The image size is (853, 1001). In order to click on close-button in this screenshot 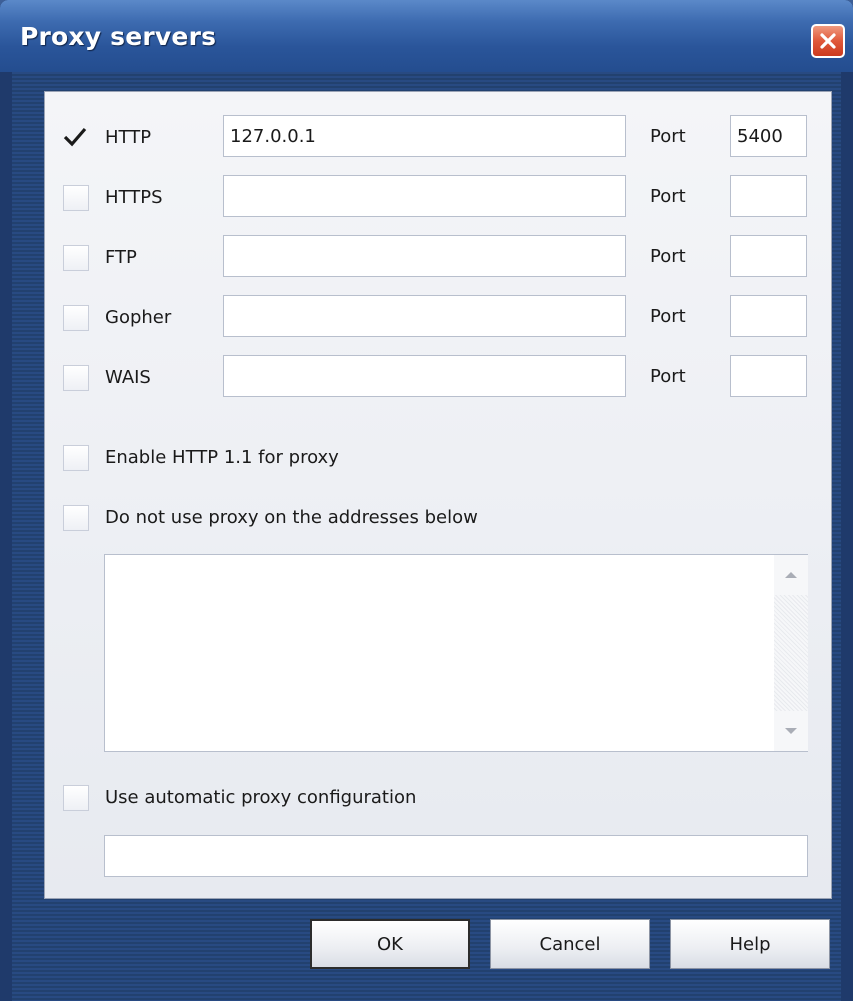, I will do `click(828, 41)`.